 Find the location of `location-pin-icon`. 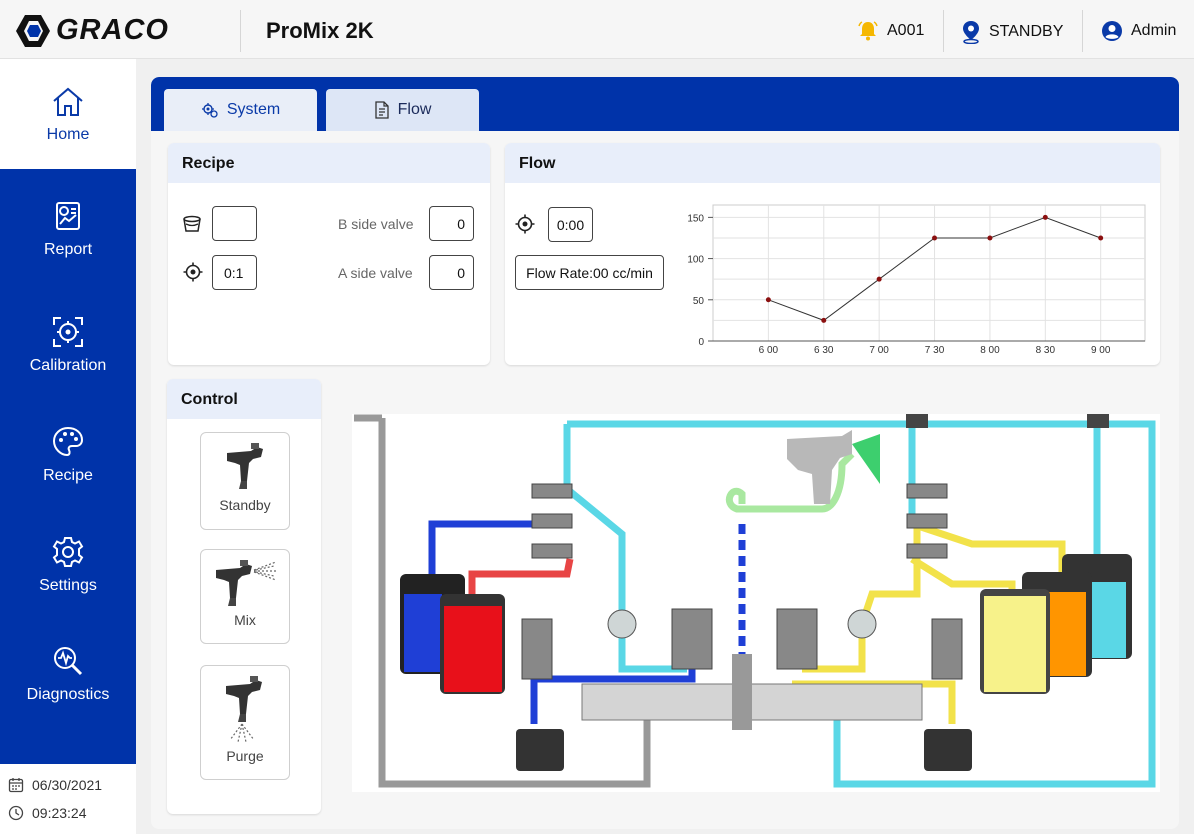

location-pin-icon is located at coordinates (971, 32).